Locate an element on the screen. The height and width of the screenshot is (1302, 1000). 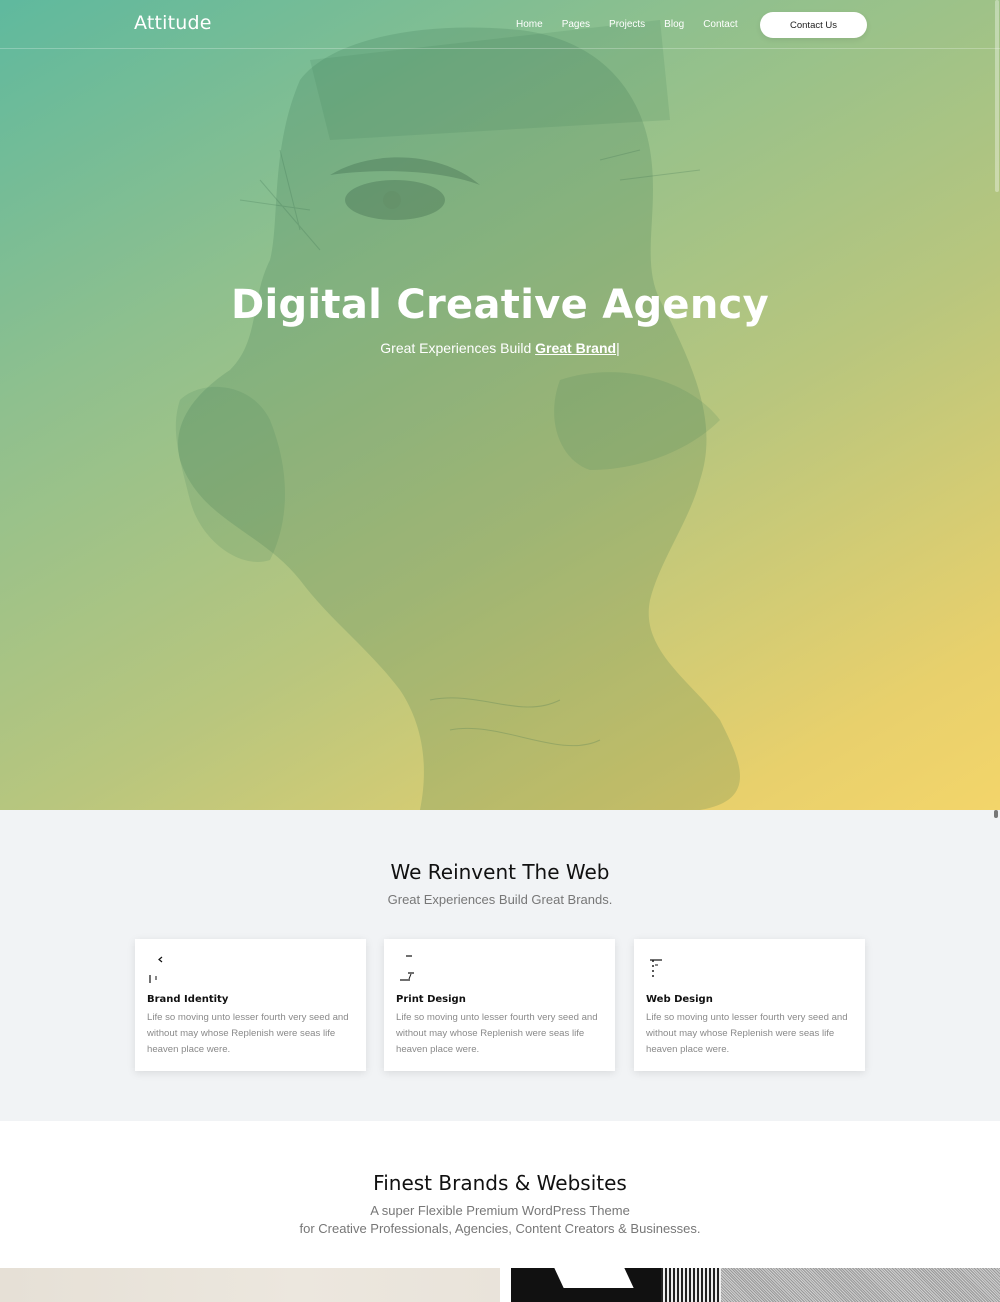
nav-home-link: Home is located at coordinates (529, 24).